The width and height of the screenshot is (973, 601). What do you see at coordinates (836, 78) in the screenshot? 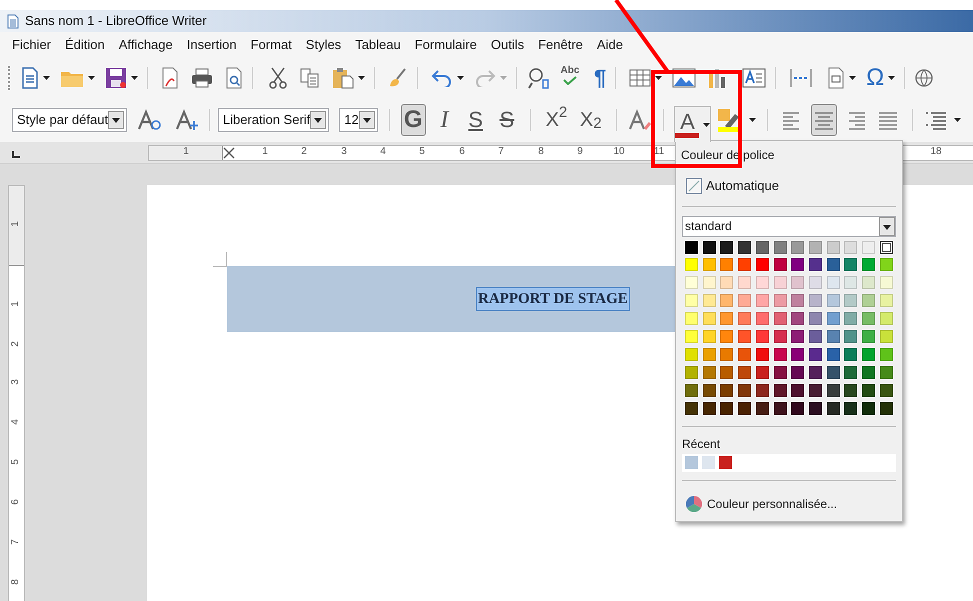
I see `field-icon` at bounding box center [836, 78].